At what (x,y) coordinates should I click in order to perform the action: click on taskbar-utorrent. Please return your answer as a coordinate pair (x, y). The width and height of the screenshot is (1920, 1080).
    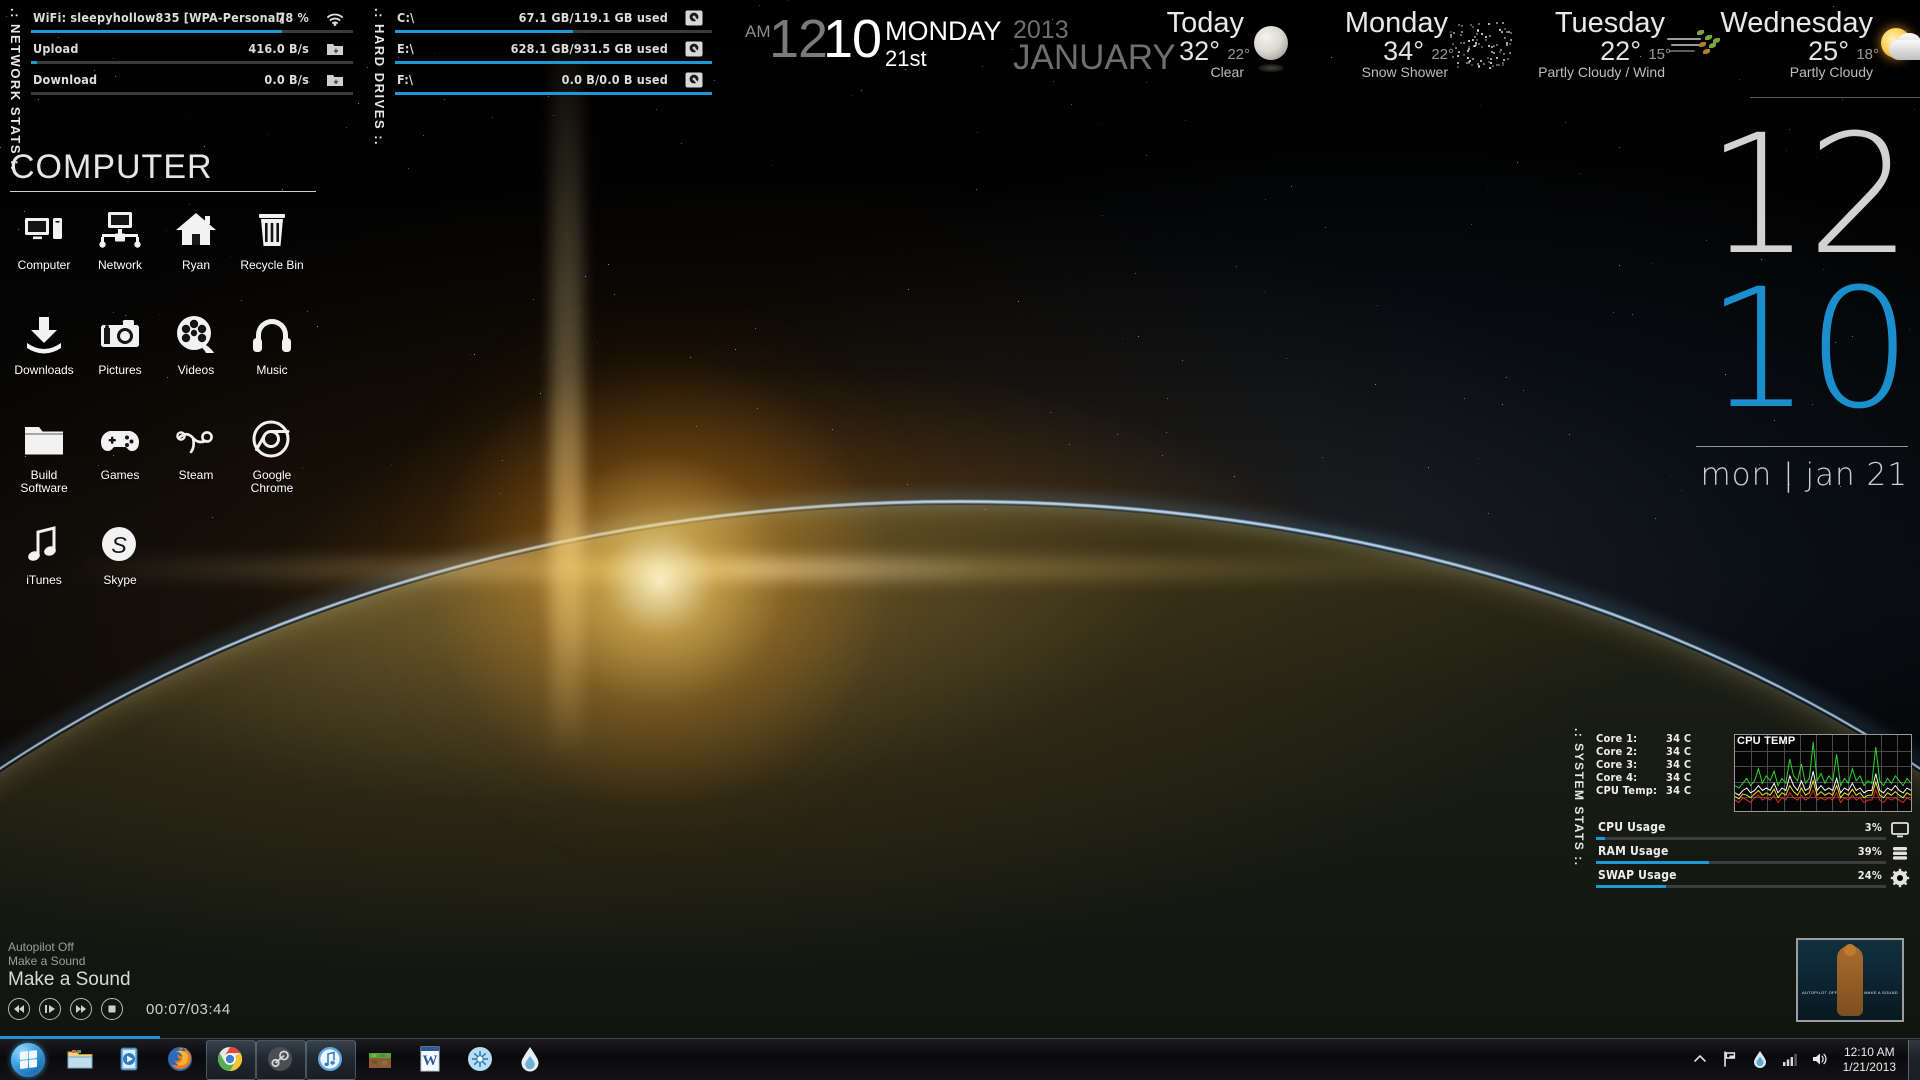
    Looking at the image, I should click on (481, 1060).